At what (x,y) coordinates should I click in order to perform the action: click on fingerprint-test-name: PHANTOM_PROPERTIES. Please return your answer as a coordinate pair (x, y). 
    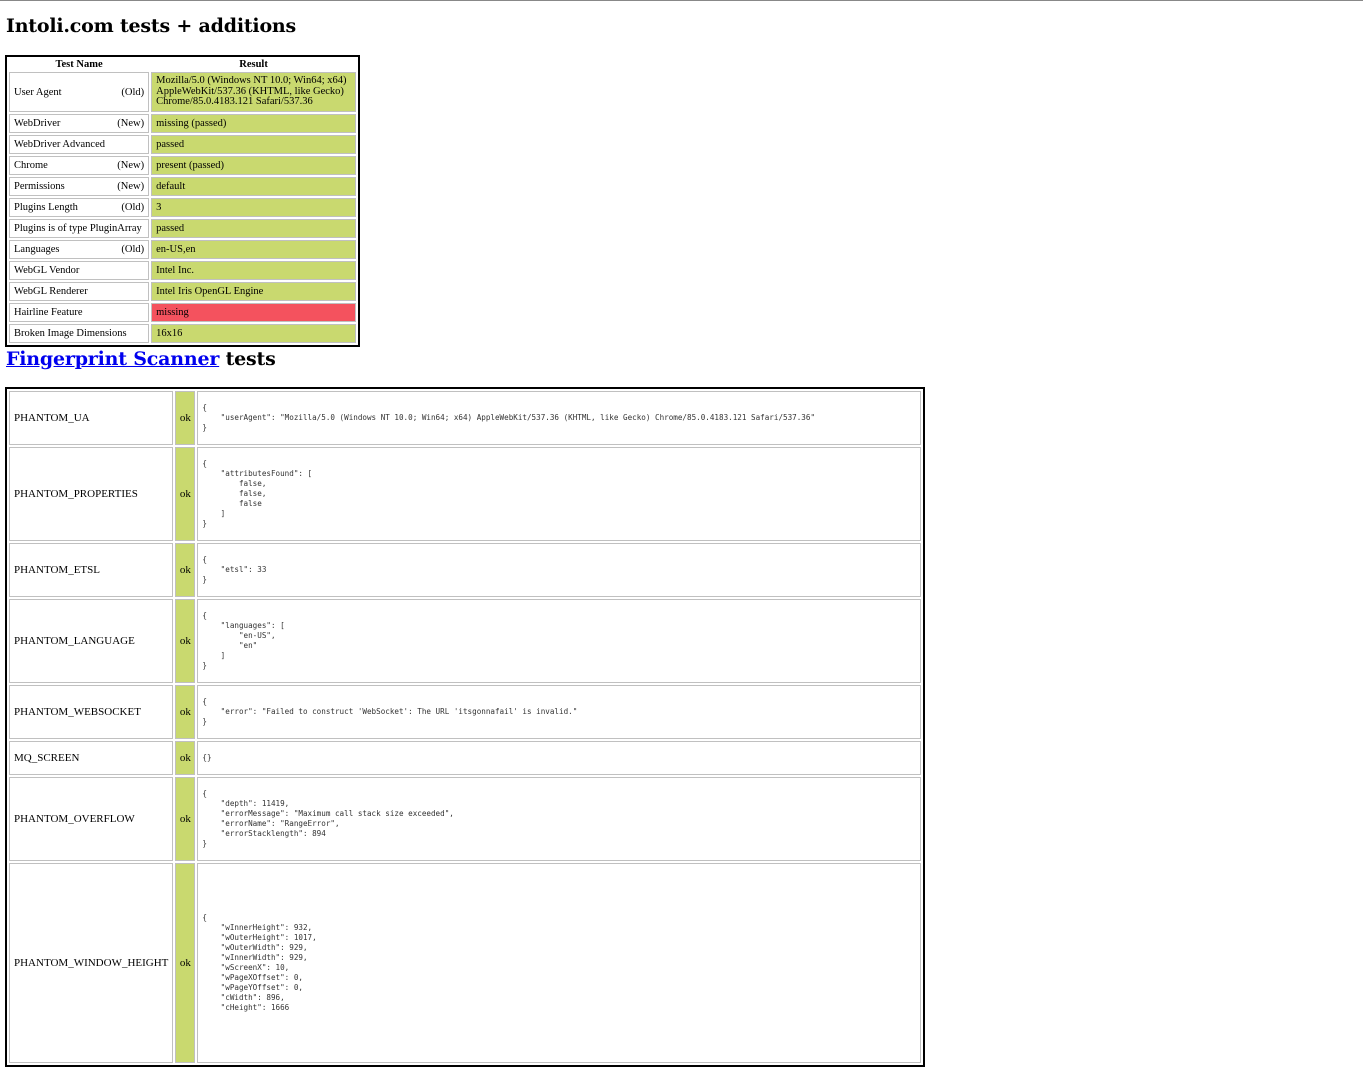
    Looking at the image, I should click on (91, 494).